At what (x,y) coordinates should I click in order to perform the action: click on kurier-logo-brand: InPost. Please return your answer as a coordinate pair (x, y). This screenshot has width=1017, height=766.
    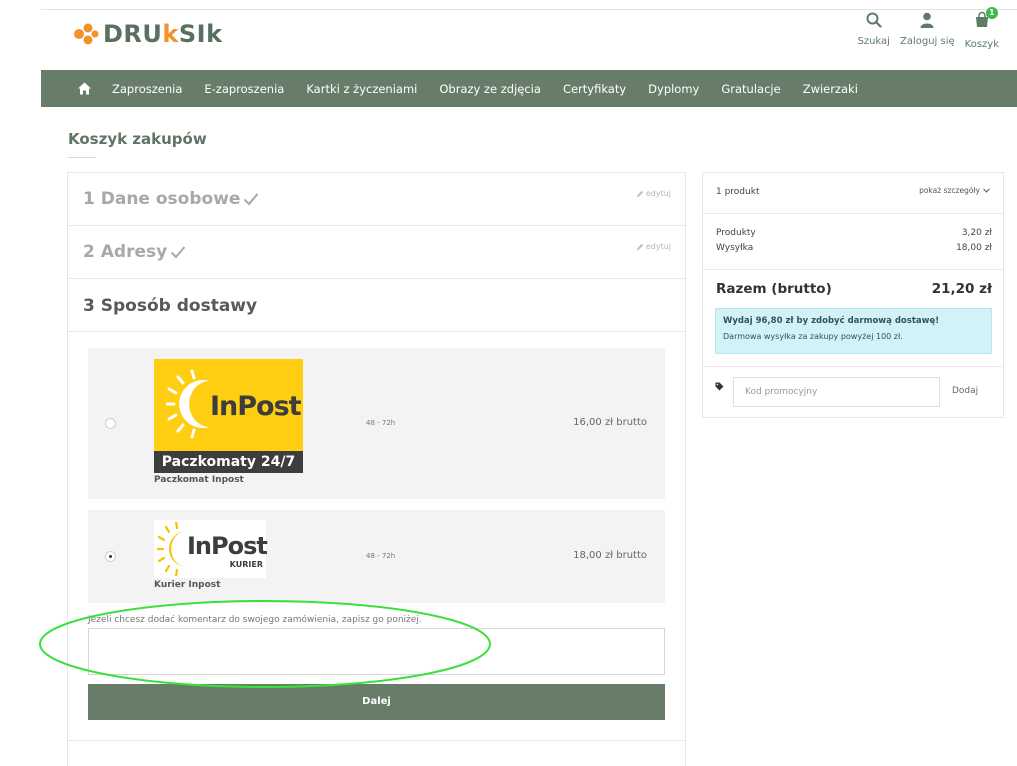
    Looking at the image, I should click on (227, 546).